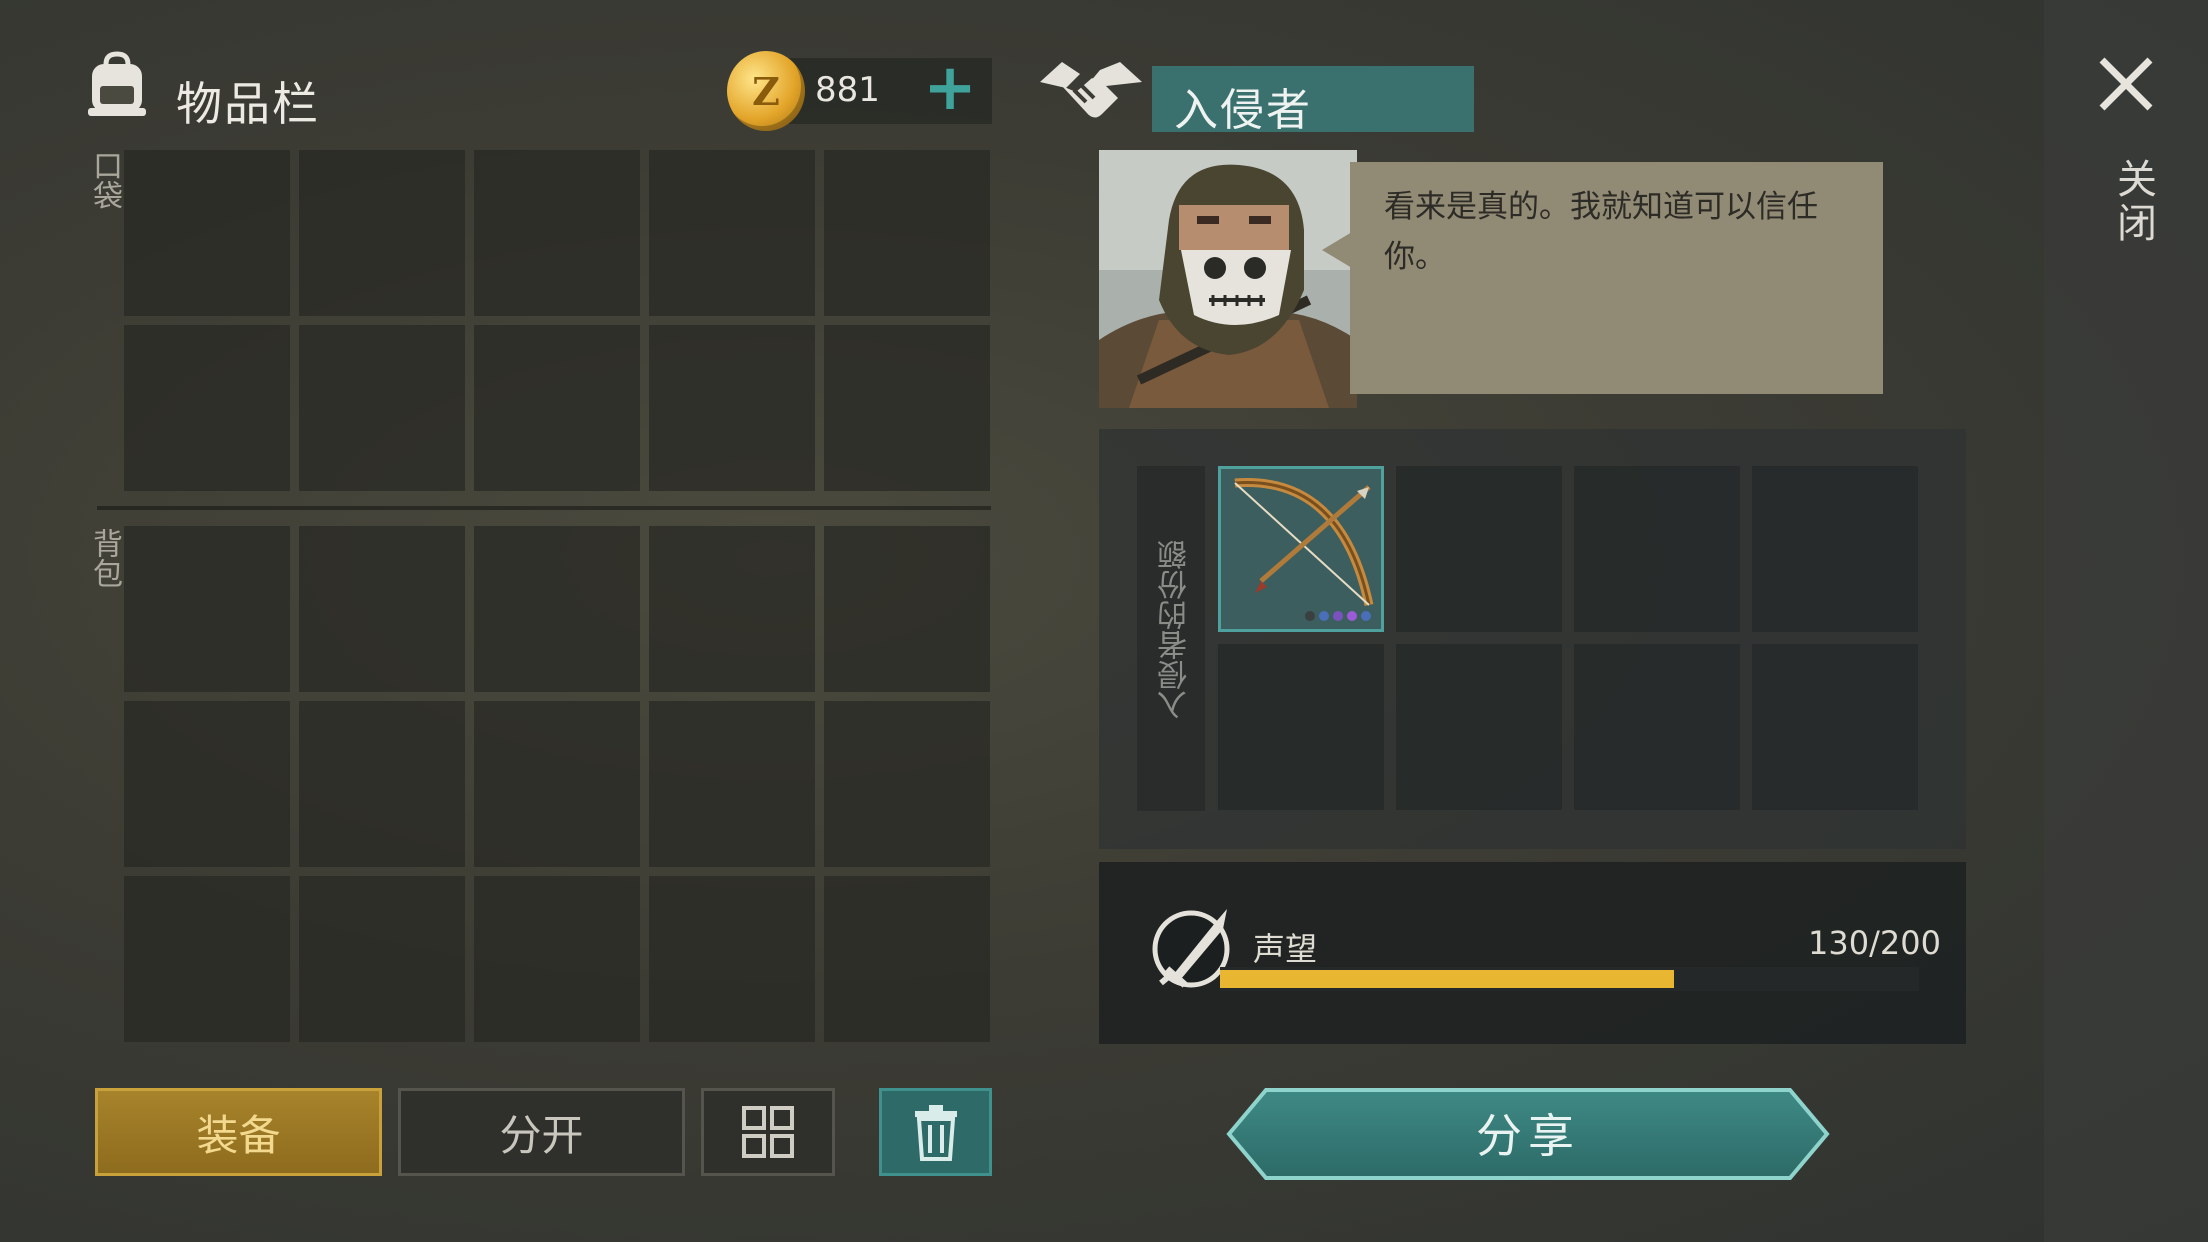  Describe the element at coordinates (1601, 232) in the screenshot. I see `trader-dialogue: 看来是真的。我就知道可以信任你。` at that location.